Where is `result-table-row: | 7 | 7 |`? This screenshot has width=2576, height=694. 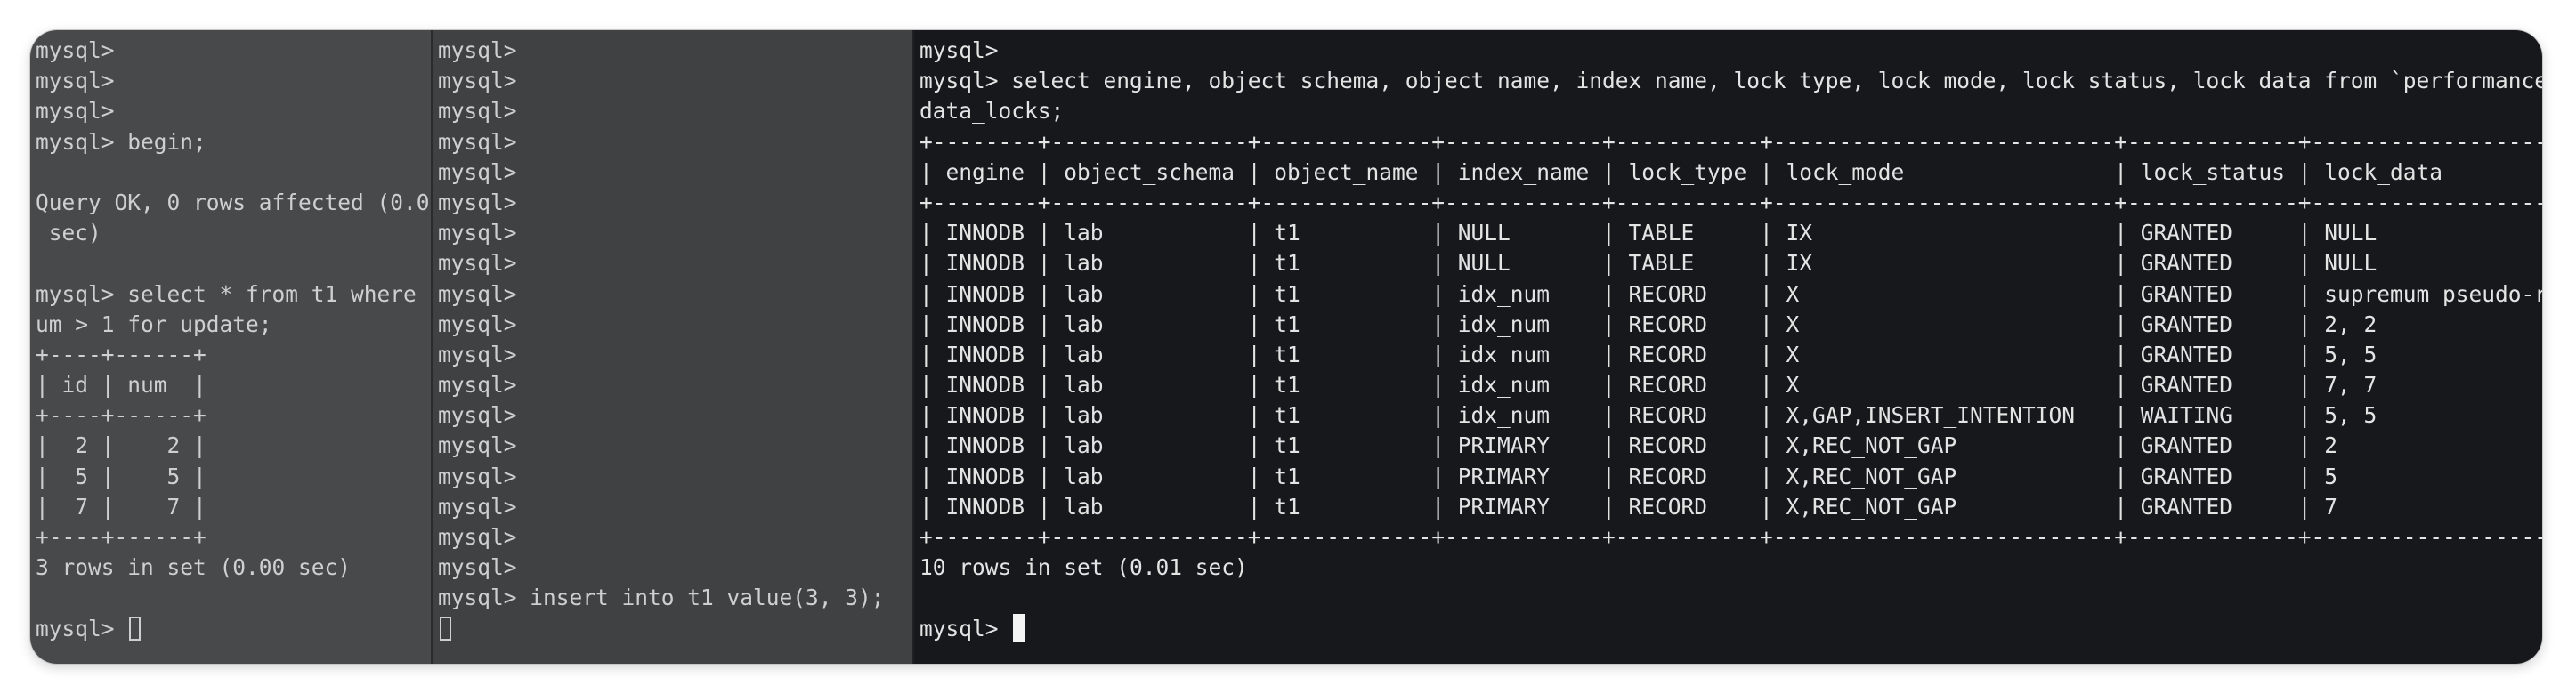 result-table-row: | 7 | 7 | is located at coordinates (121, 506).